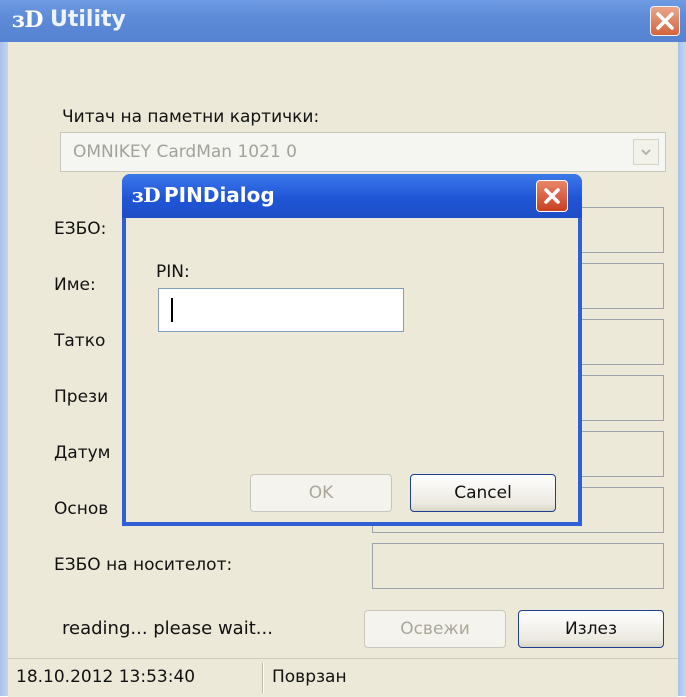 Image resolution: width=686 pixels, height=697 pixels. What do you see at coordinates (518, 566) in the screenshot?
I see `field-holder-ezbo` at bounding box center [518, 566].